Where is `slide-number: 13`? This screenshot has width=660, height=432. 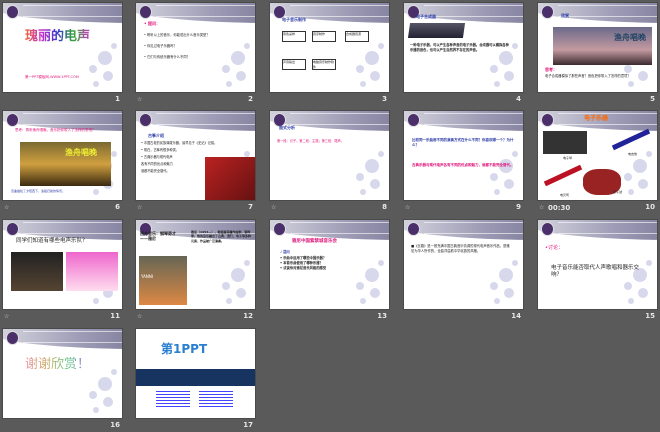 slide-number: 13 is located at coordinates (382, 316).